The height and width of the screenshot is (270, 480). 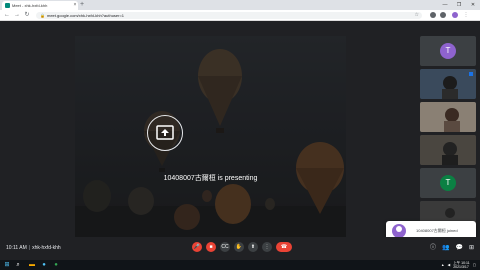 I want to click on notification-avatar, so click(x=399, y=231).